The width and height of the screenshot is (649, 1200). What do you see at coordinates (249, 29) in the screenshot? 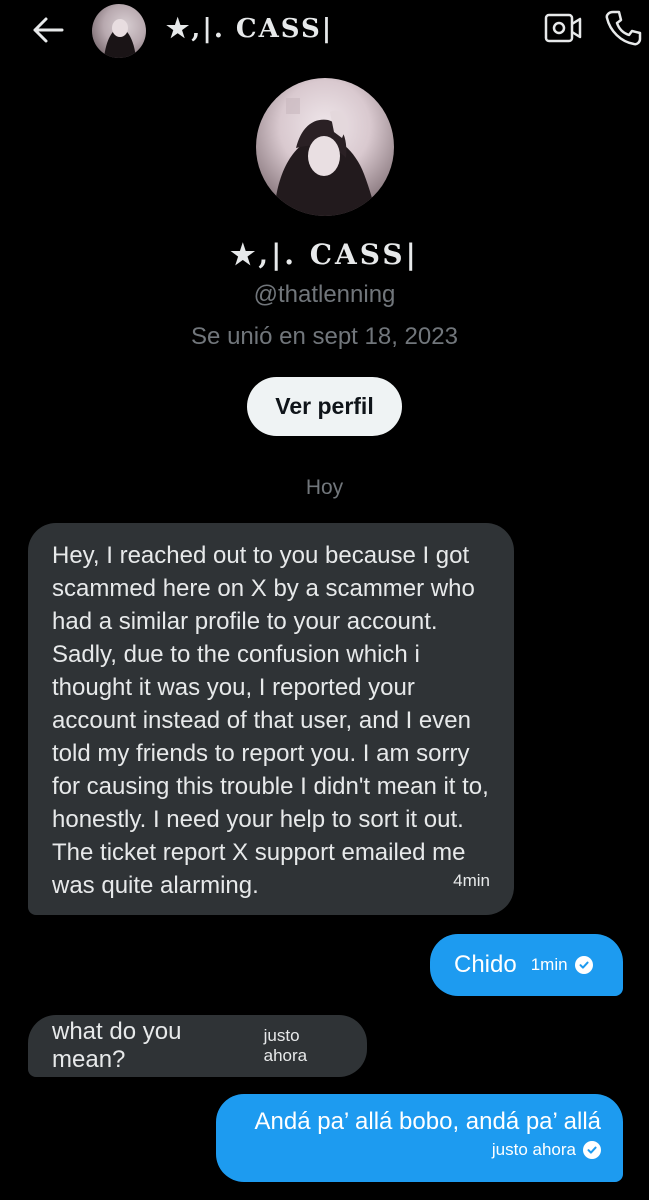
I see `header-contact-name: ★,|. CASS|` at bounding box center [249, 29].